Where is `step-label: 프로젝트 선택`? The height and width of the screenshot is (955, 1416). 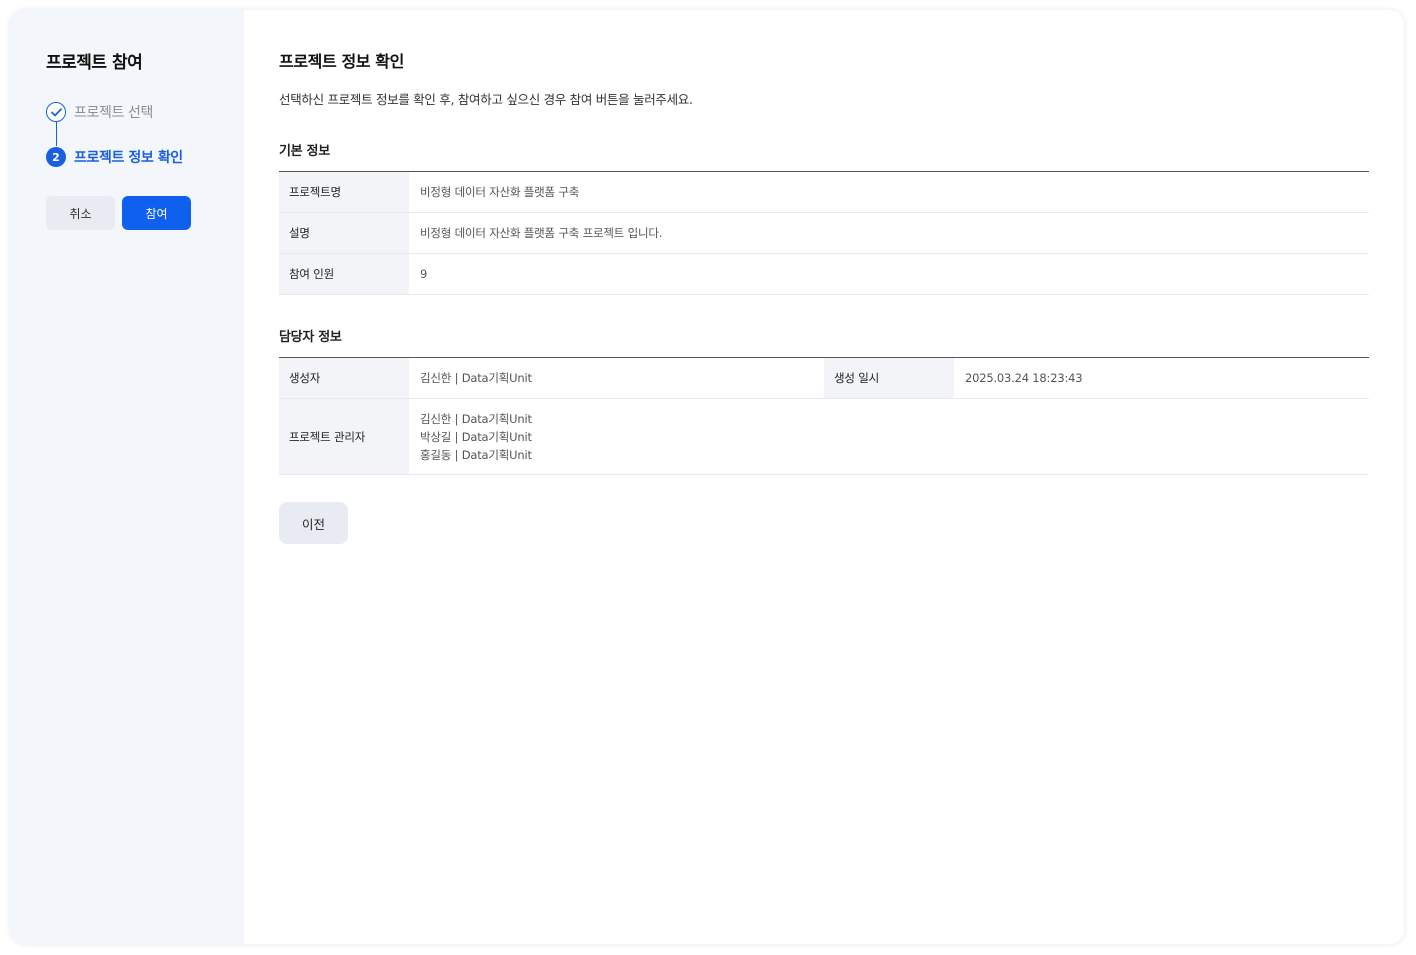
step-label: 프로젝트 선택 is located at coordinates (113, 113).